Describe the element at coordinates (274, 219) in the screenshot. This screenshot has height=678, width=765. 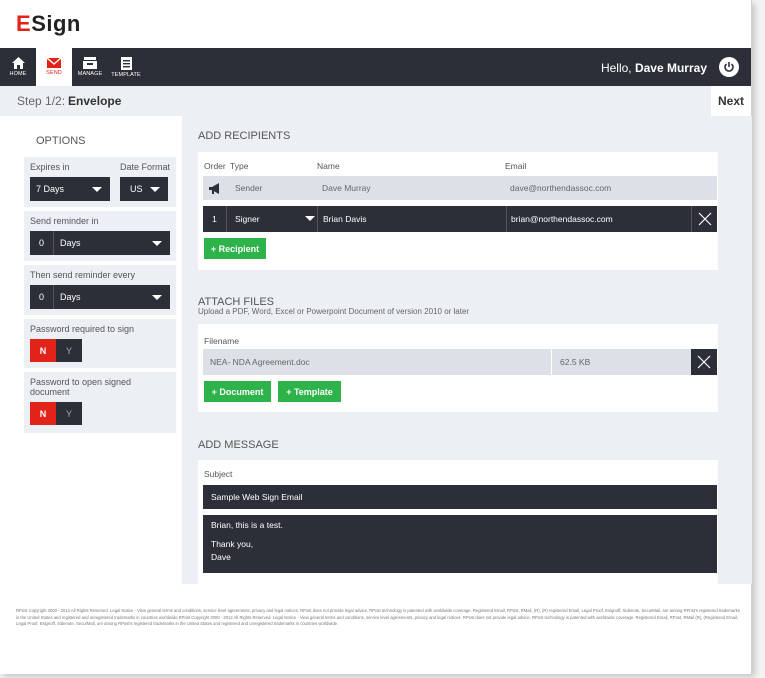
I see `signer-type-select: Signer` at that location.